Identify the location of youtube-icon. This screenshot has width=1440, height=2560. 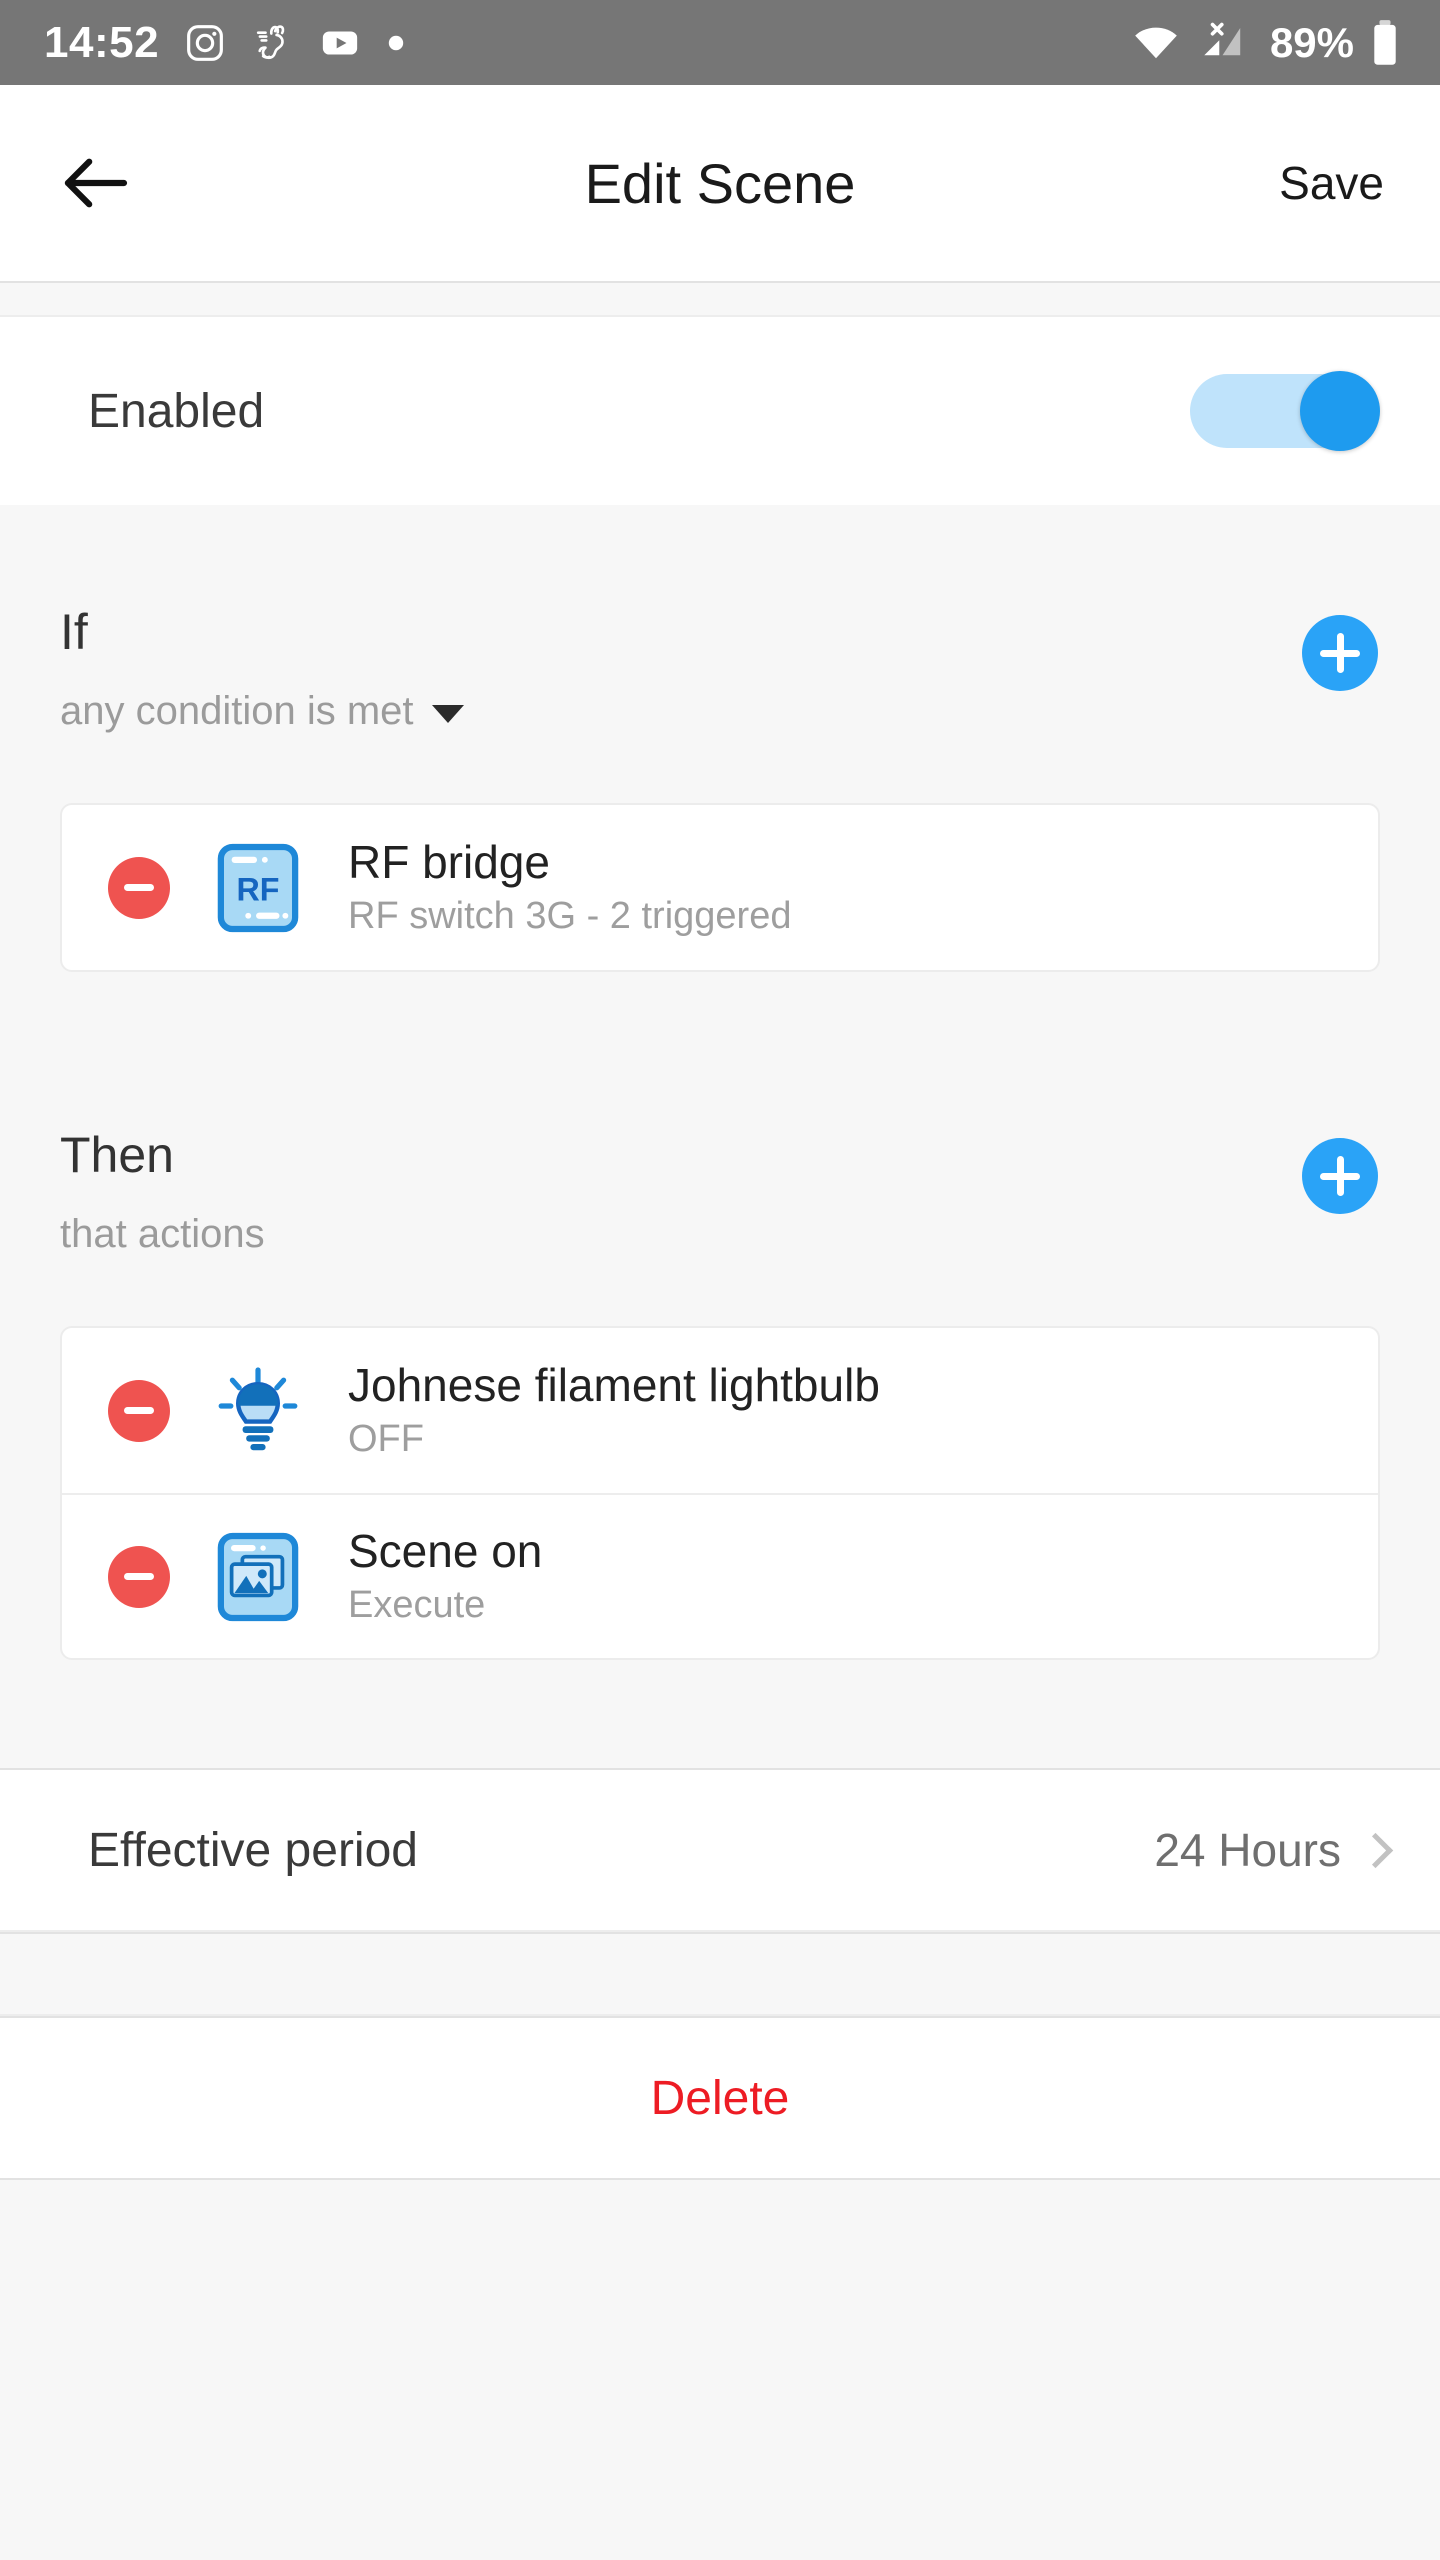
(340, 43).